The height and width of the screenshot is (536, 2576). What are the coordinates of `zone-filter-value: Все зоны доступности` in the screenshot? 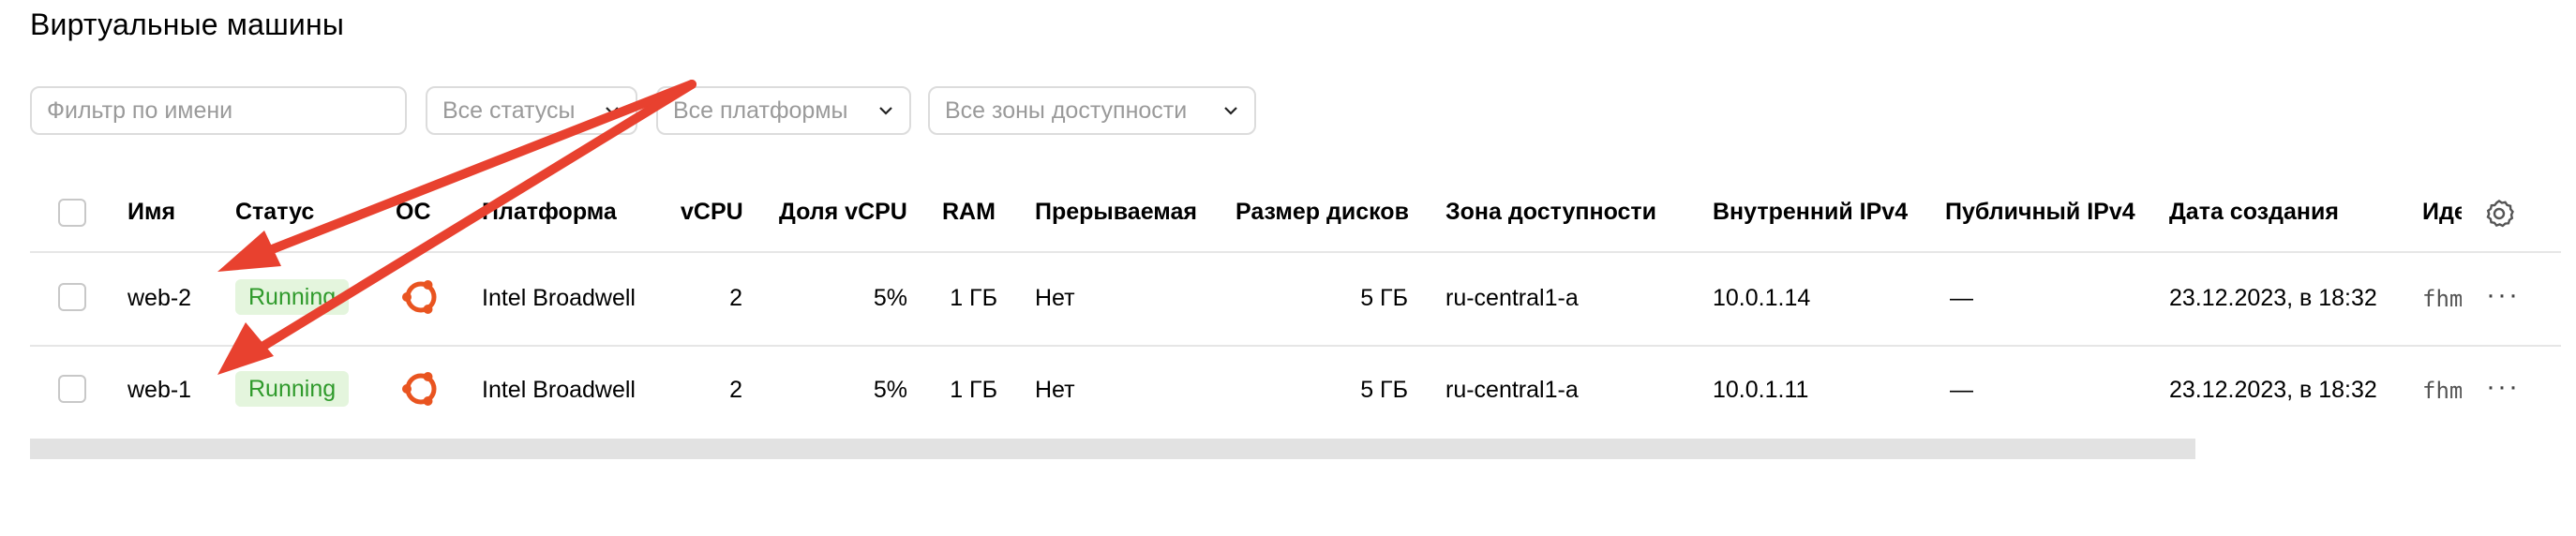 It's located at (1066, 111).